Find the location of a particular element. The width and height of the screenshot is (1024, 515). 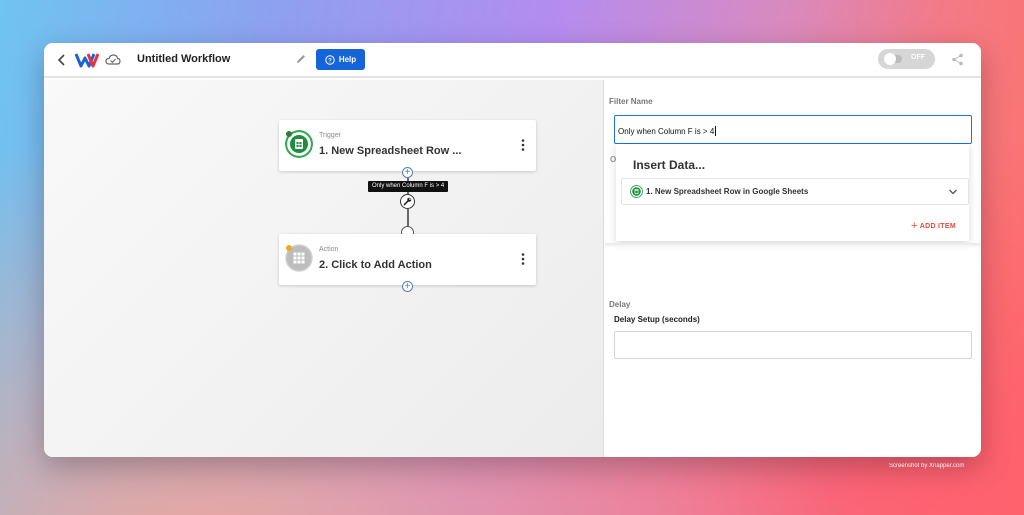

add-step-after-trigger-button: + is located at coordinates (407, 172).